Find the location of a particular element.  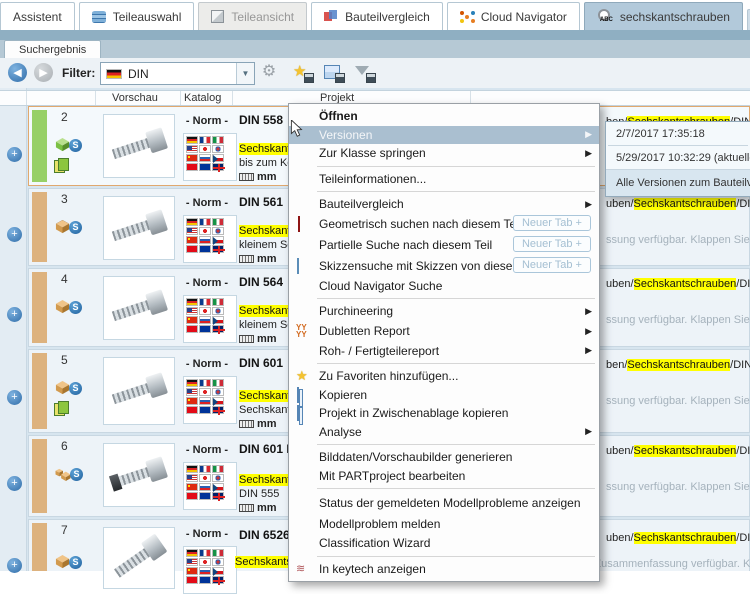

flag-gb-icon is located at coordinates (218, 249).